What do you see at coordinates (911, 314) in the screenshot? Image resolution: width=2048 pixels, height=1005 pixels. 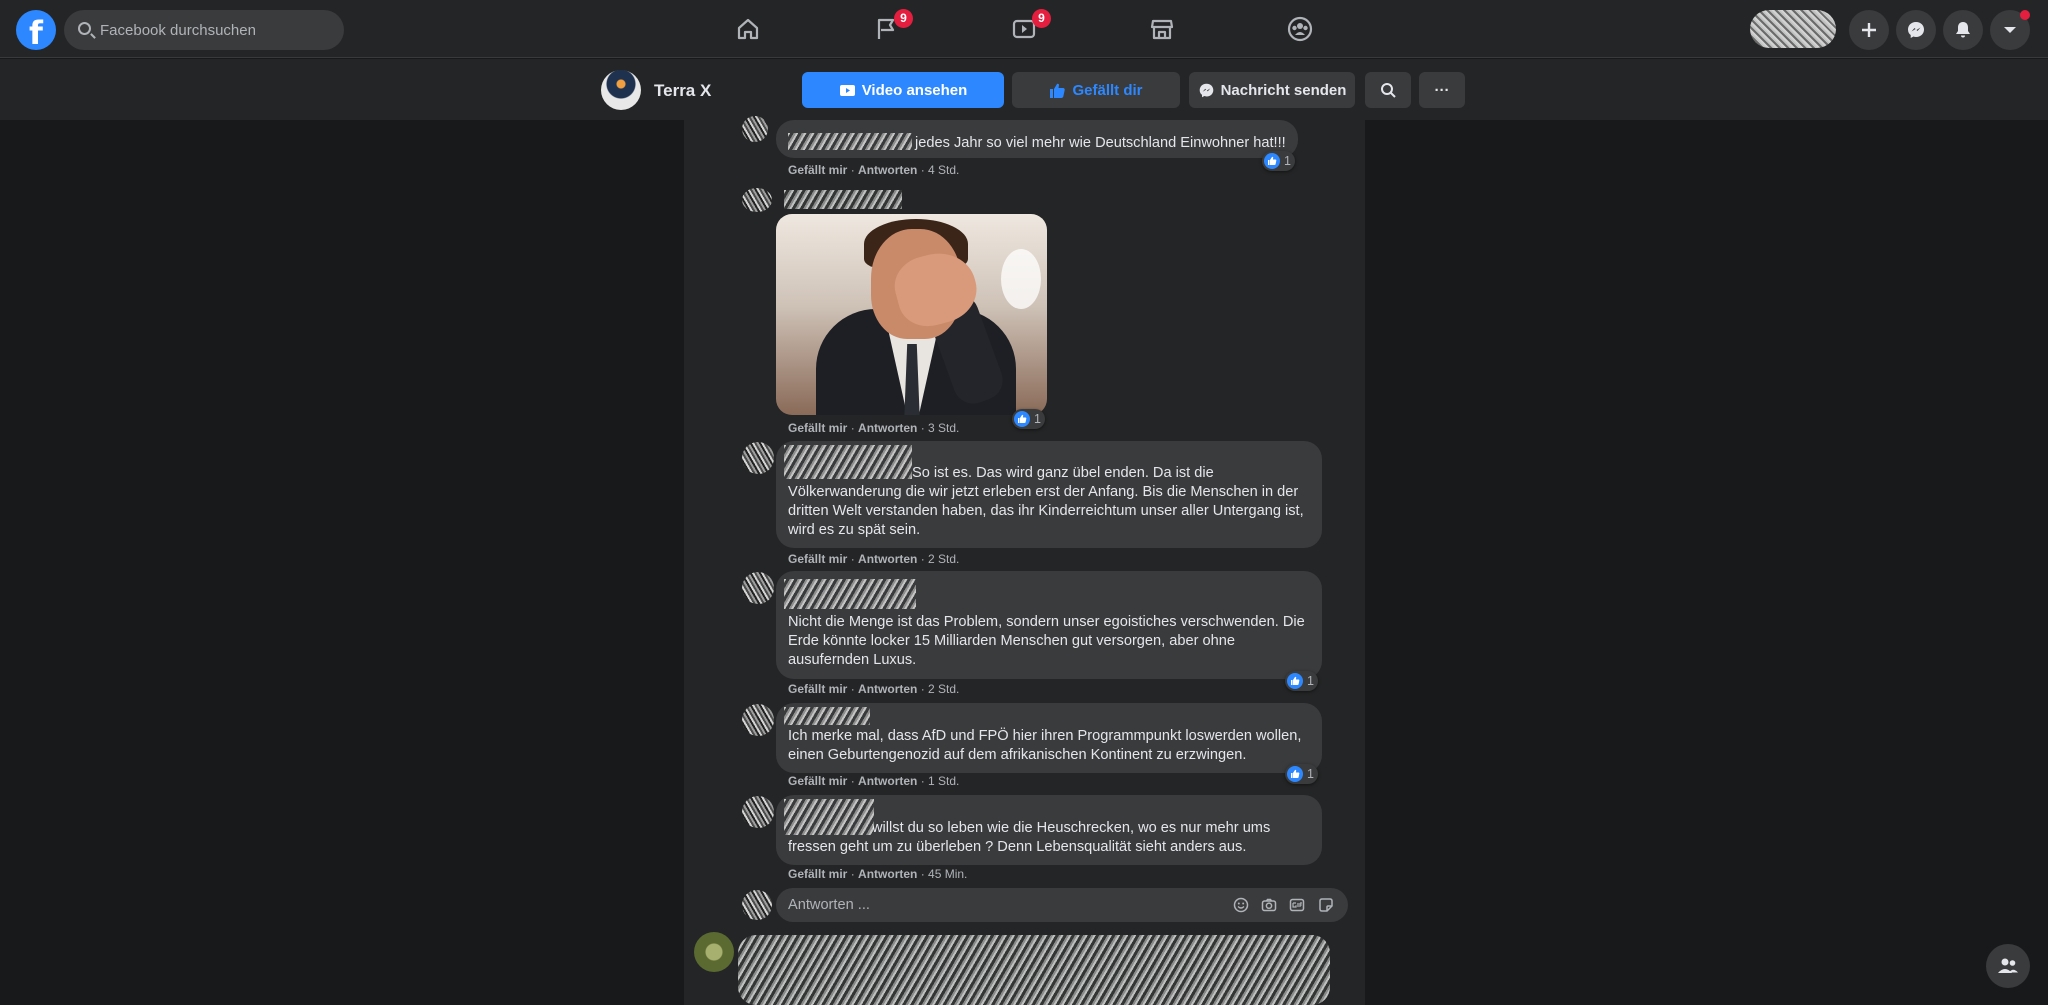 I see `facepalm-gif-image` at bounding box center [911, 314].